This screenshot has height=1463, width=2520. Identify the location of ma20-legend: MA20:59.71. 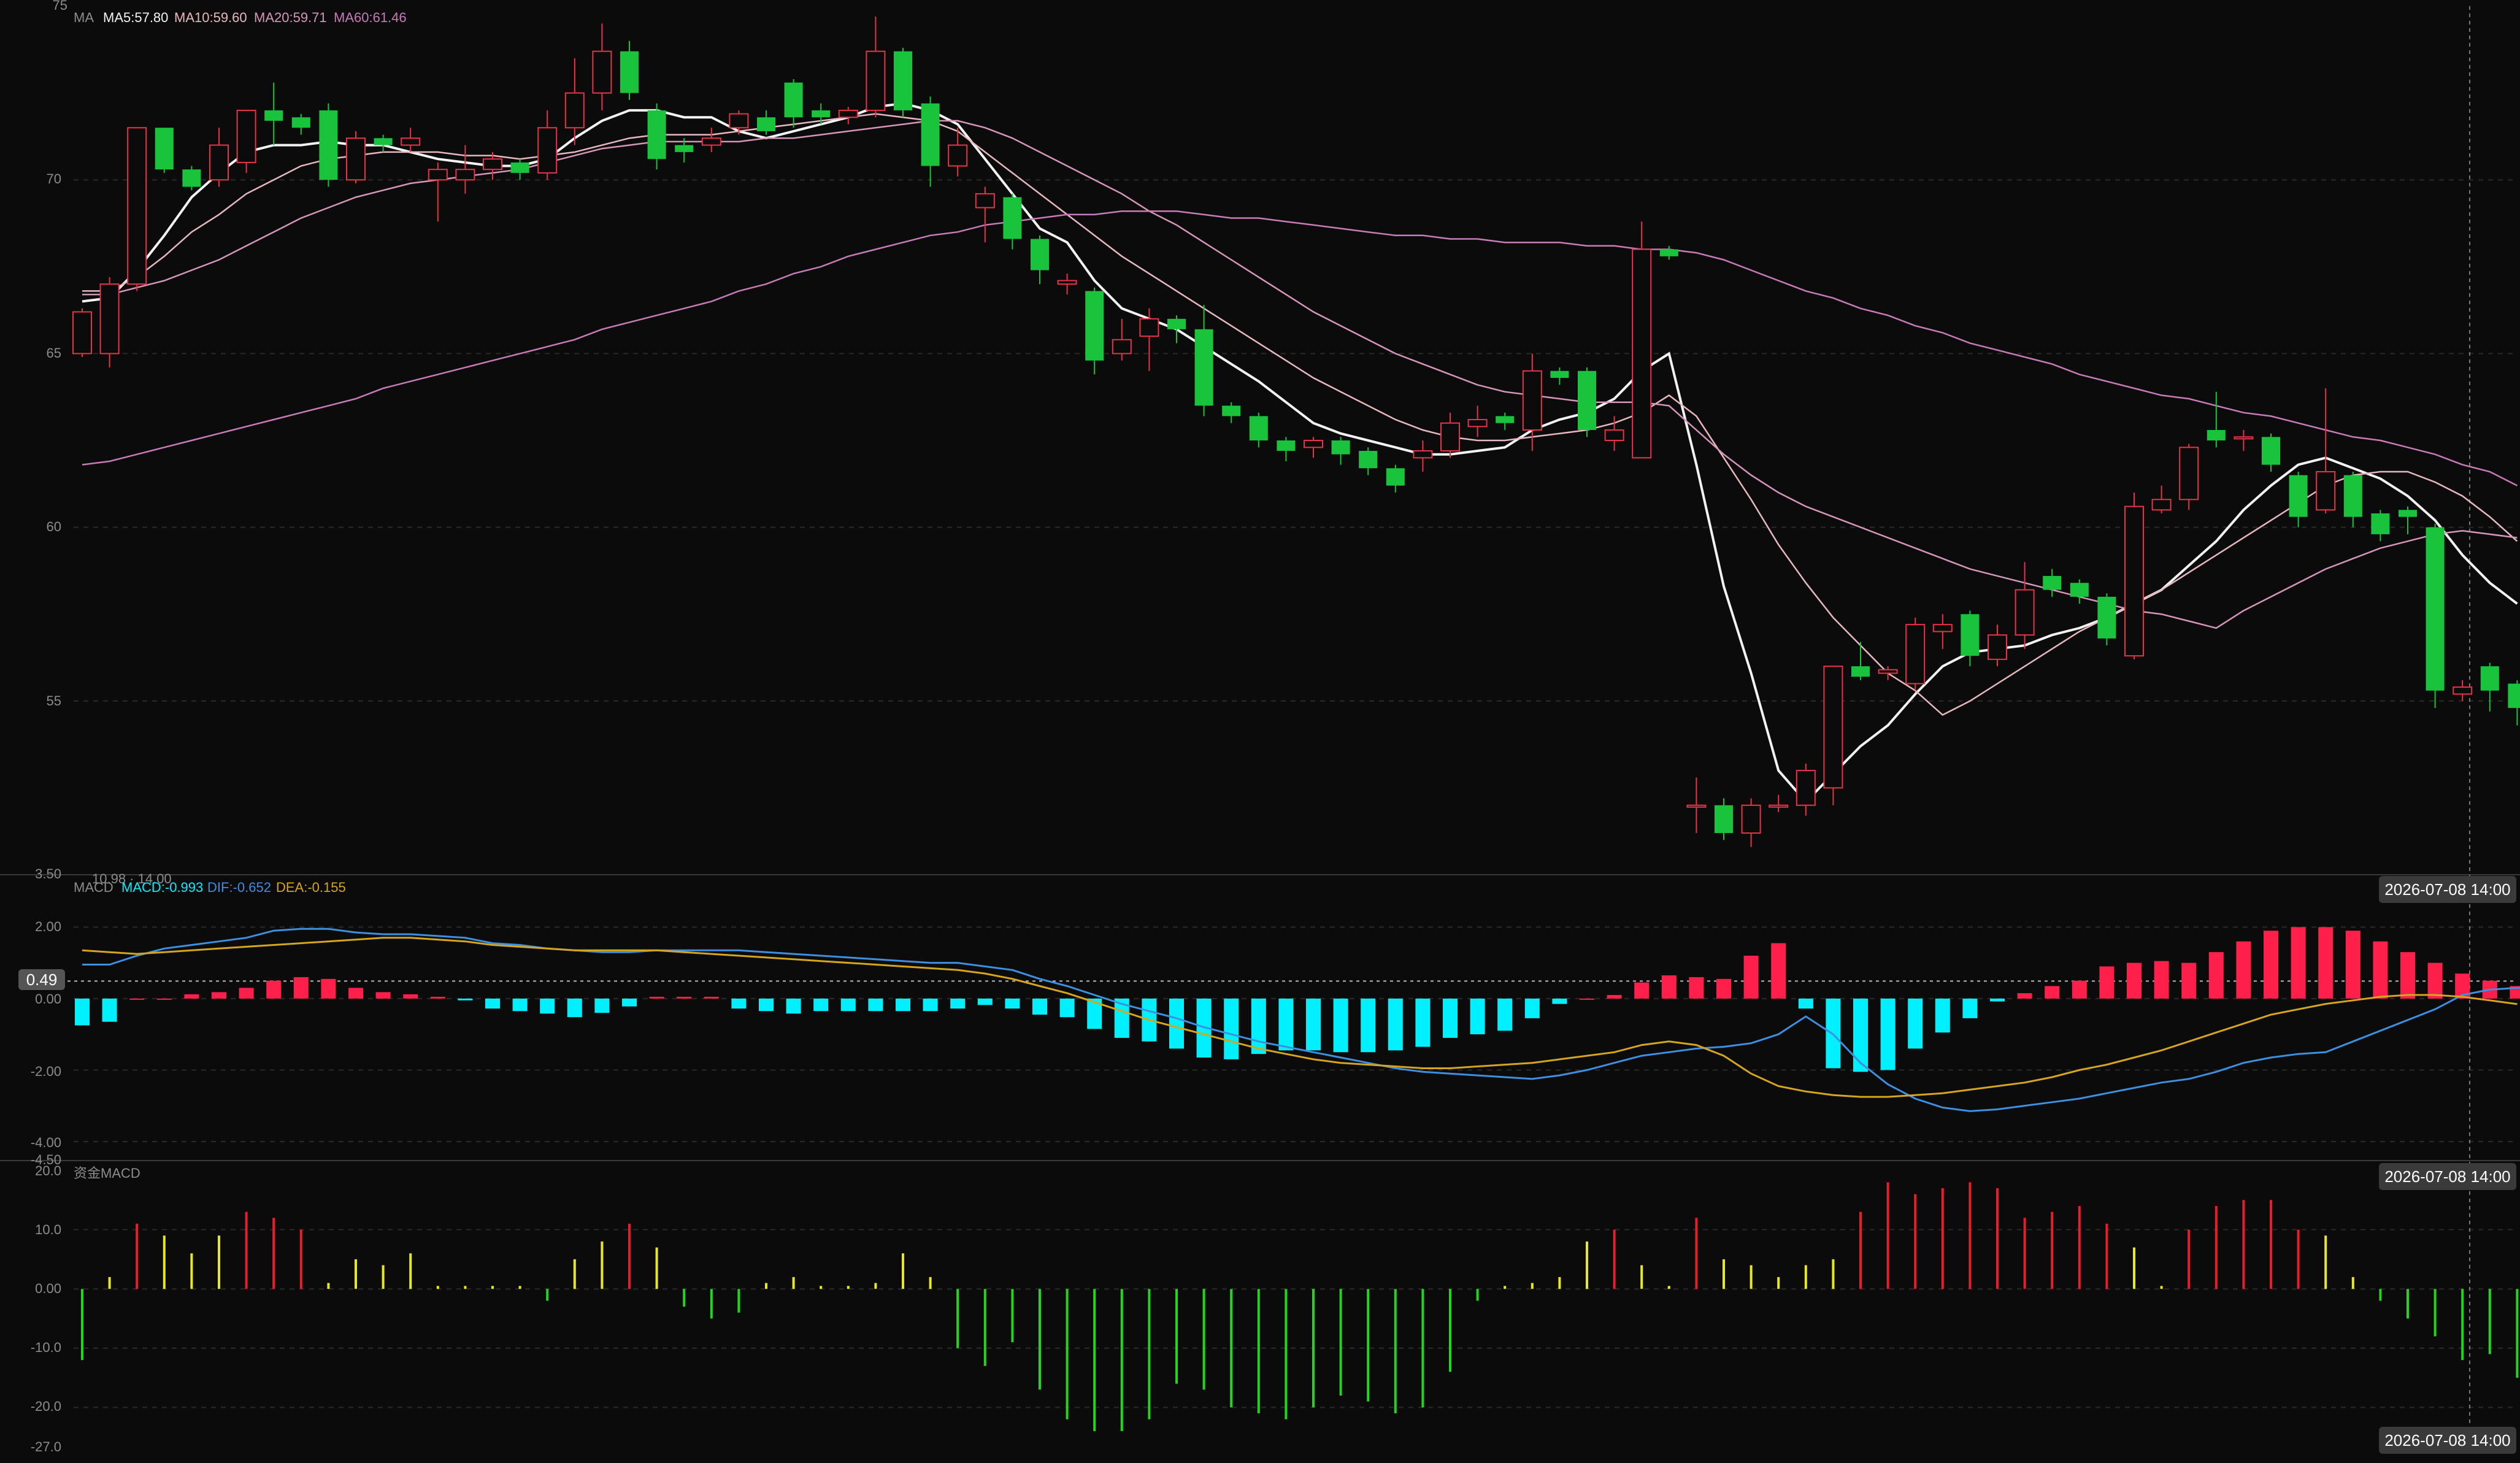
(290, 17).